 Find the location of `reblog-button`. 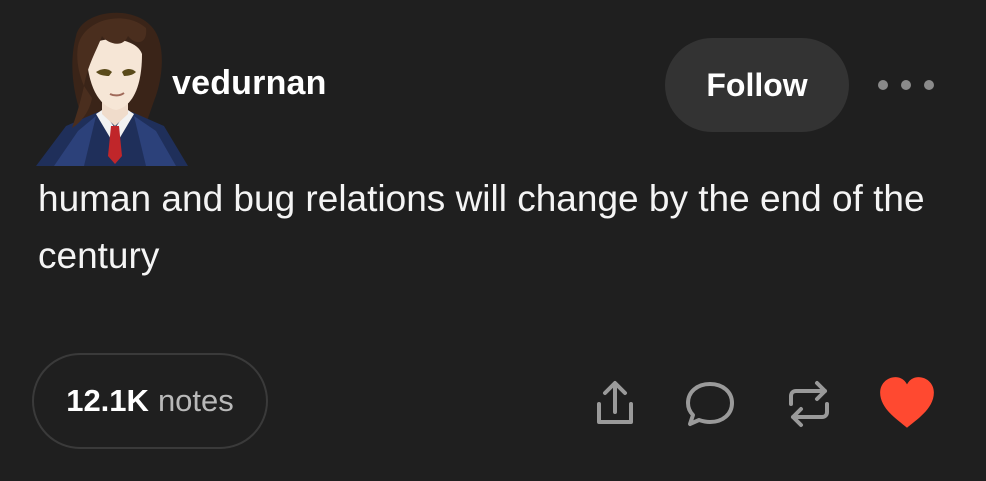

reblog-button is located at coordinates (809, 404).